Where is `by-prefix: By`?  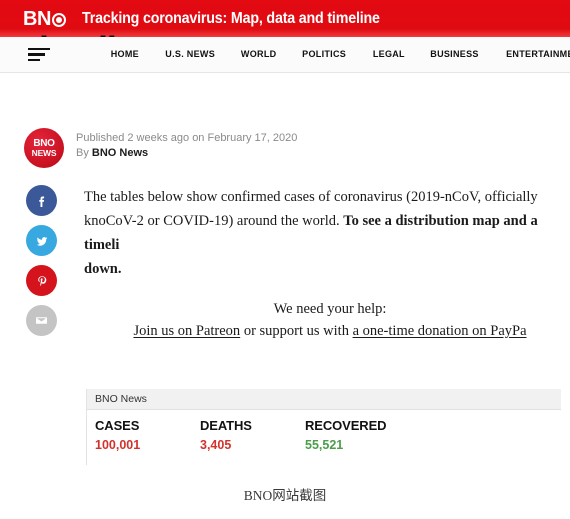
by-prefix: By is located at coordinates (82, 153).